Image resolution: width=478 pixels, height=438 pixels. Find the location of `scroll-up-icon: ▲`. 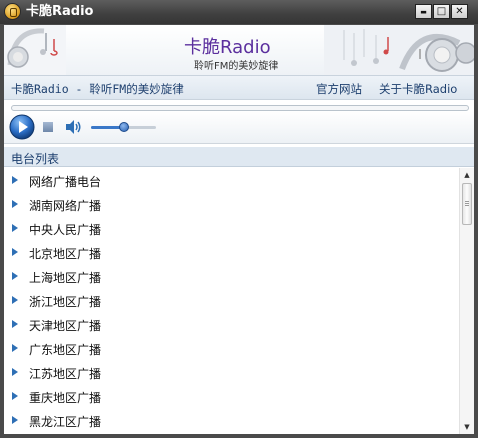

scroll-up-icon: ▲ is located at coordinates (467, 175).